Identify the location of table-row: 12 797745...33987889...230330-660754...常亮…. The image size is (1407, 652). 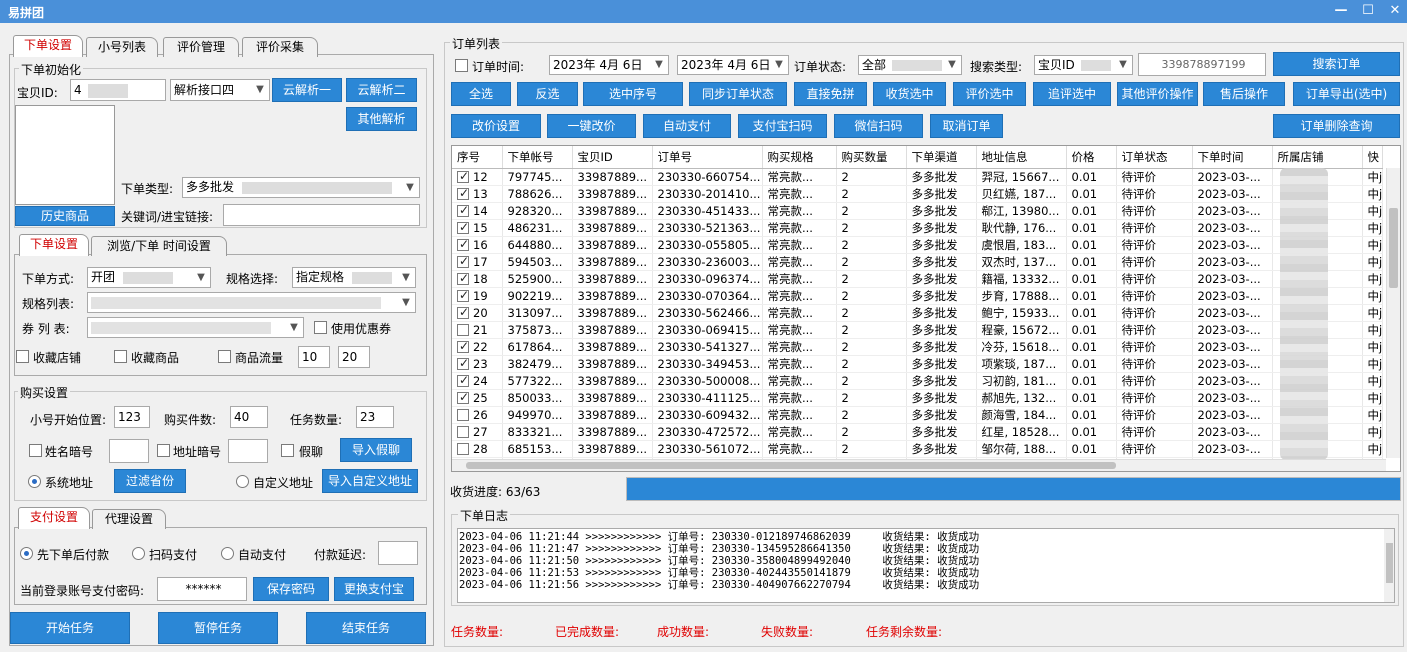
(918, 177).